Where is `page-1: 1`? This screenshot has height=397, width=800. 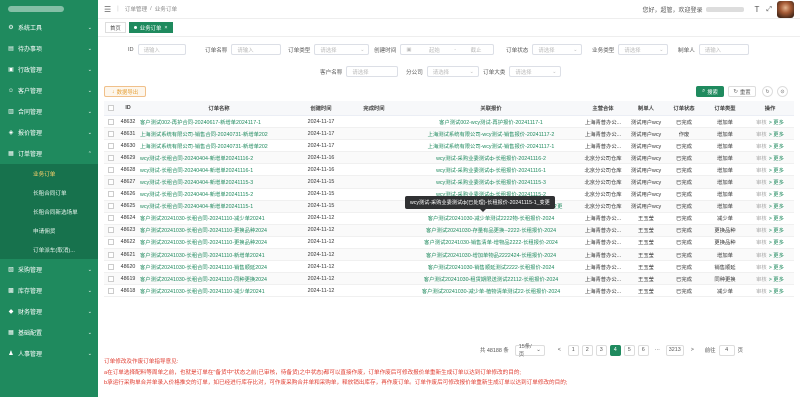
page-1: 1 is located at coordinates (573, 350).